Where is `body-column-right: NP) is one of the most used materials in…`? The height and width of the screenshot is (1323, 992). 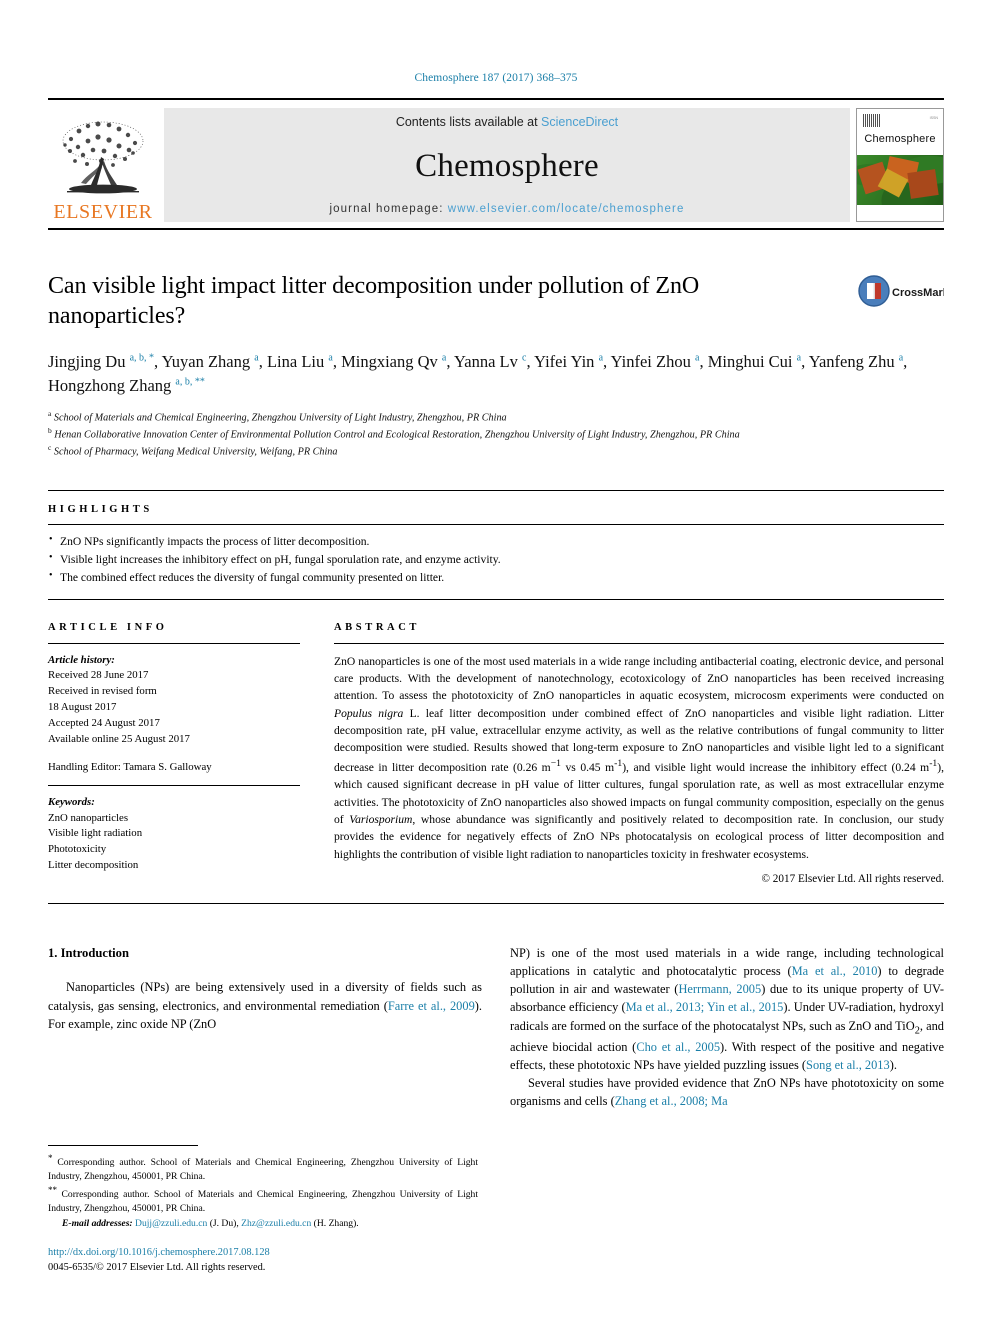
body-column-right: NP) is one of the most used materials in… is located at coordinates (727, 1027).